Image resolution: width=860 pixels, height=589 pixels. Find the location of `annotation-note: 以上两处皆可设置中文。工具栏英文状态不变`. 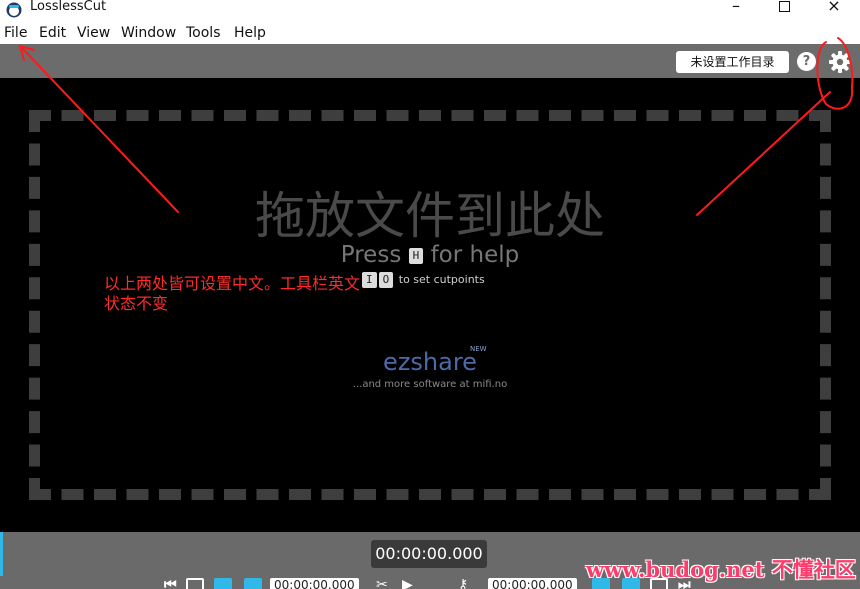

annotation-note: 以上两处皆可设置中文。工具栏英文状态不变 is located at coordinates (232, 293).